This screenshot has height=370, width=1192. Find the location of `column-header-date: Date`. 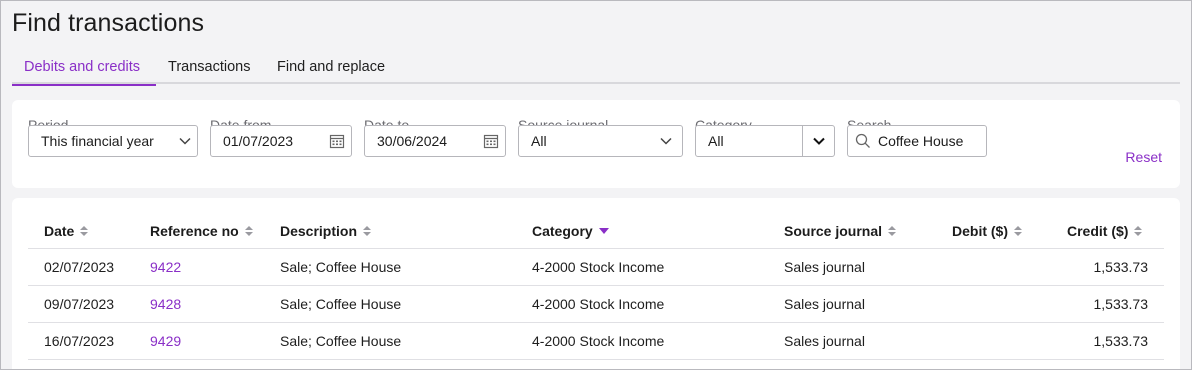

column-header-date: Date is located at coordinates (66, 230).